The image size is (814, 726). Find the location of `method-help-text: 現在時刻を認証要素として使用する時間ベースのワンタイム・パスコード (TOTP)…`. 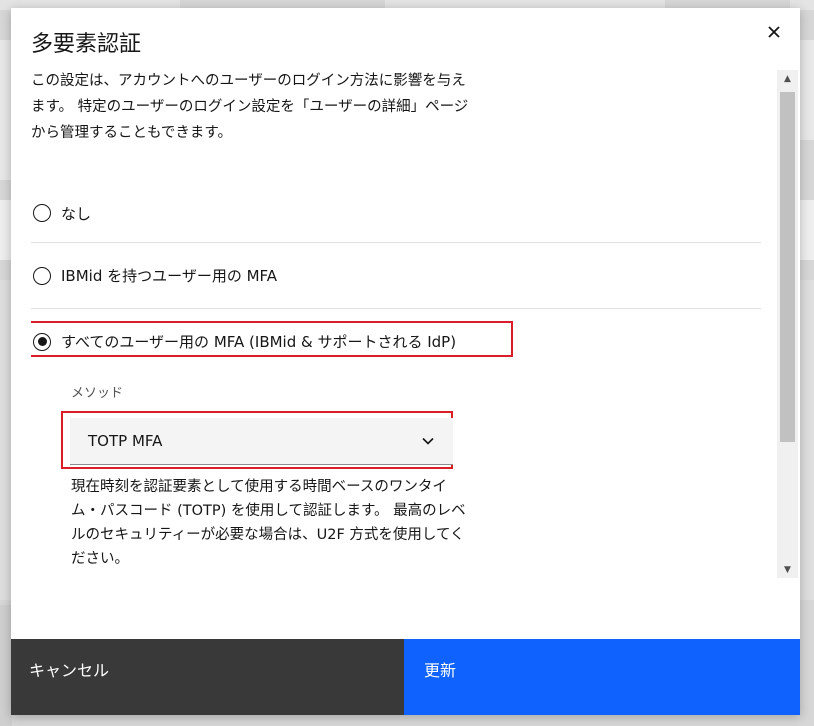

method-help-text: 現在時刻を認証要素として使用する時間ベースのワンタイム・パスコード (TOTP)… is located at coordinates (268, 523).